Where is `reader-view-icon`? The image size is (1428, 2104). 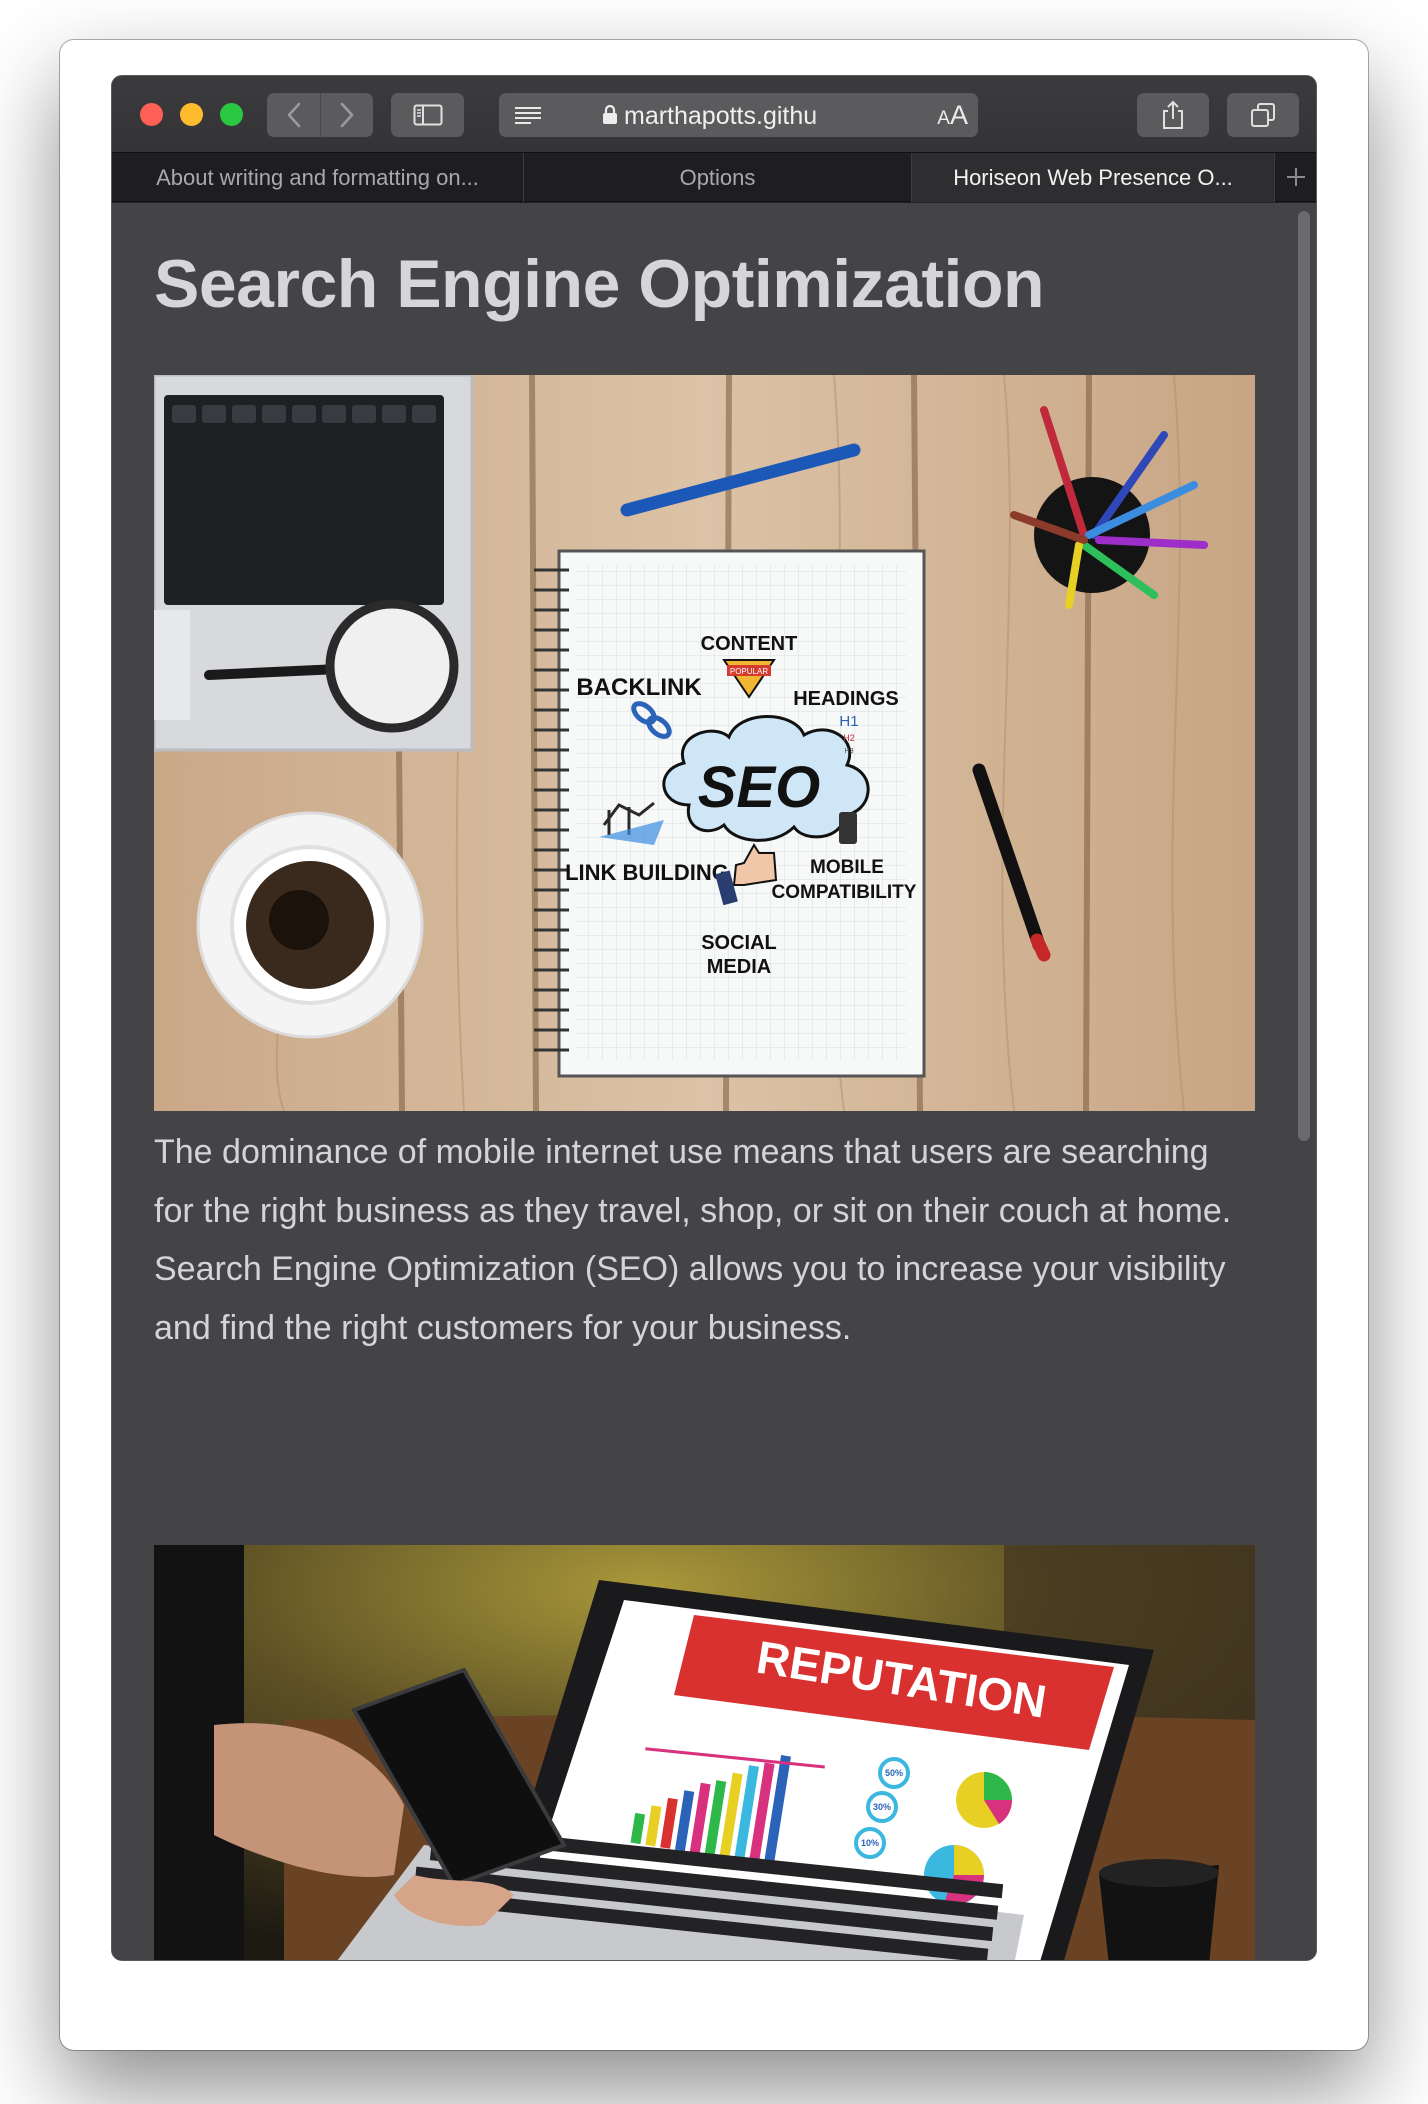
reader-view-icon is located at coordinates (528, 117).